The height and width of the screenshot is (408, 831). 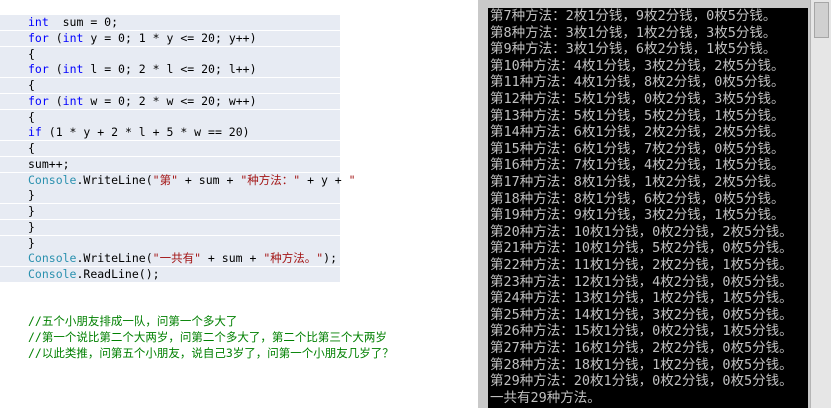 I want to click on code-line: //以此类推，问第五个小朋友，说自己3岁了，问第一个小朋友几岁了？, so click(x=235, y=353).